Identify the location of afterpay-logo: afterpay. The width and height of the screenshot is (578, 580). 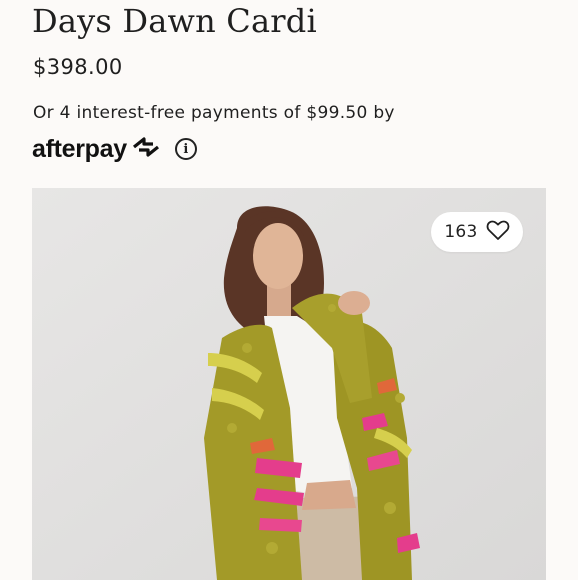
(96, 149).